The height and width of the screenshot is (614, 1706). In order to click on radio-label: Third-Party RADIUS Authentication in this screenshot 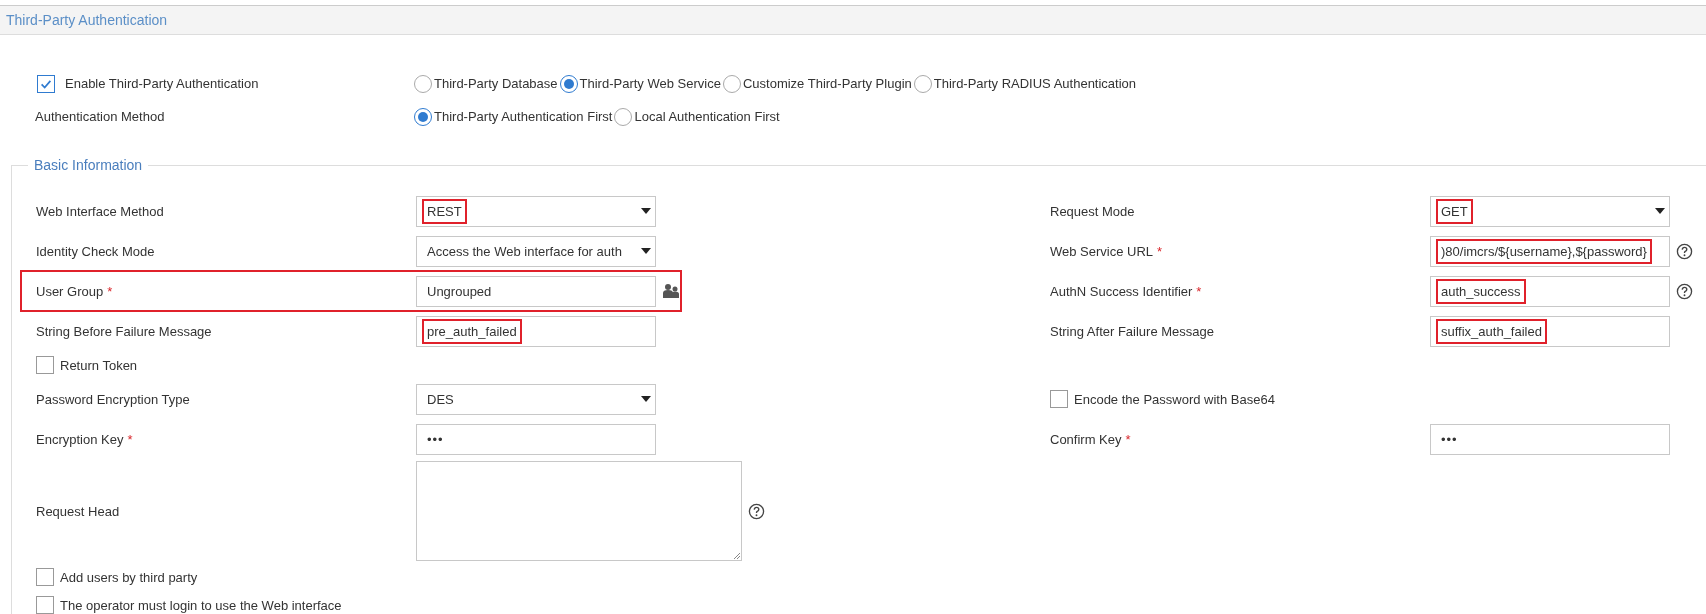, I will do `click(1035, 83)`.